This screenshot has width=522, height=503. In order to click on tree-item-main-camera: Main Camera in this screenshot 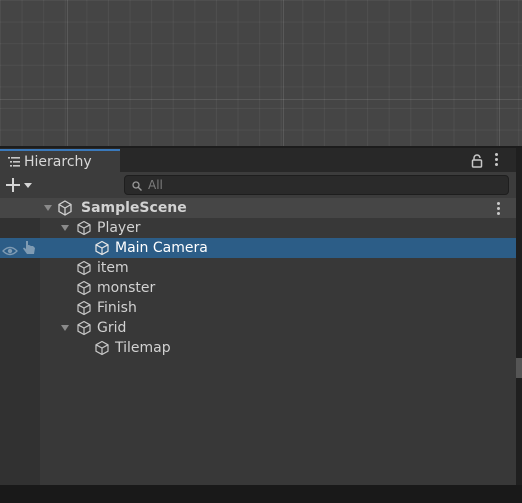, I will do `click(258, 248)`.